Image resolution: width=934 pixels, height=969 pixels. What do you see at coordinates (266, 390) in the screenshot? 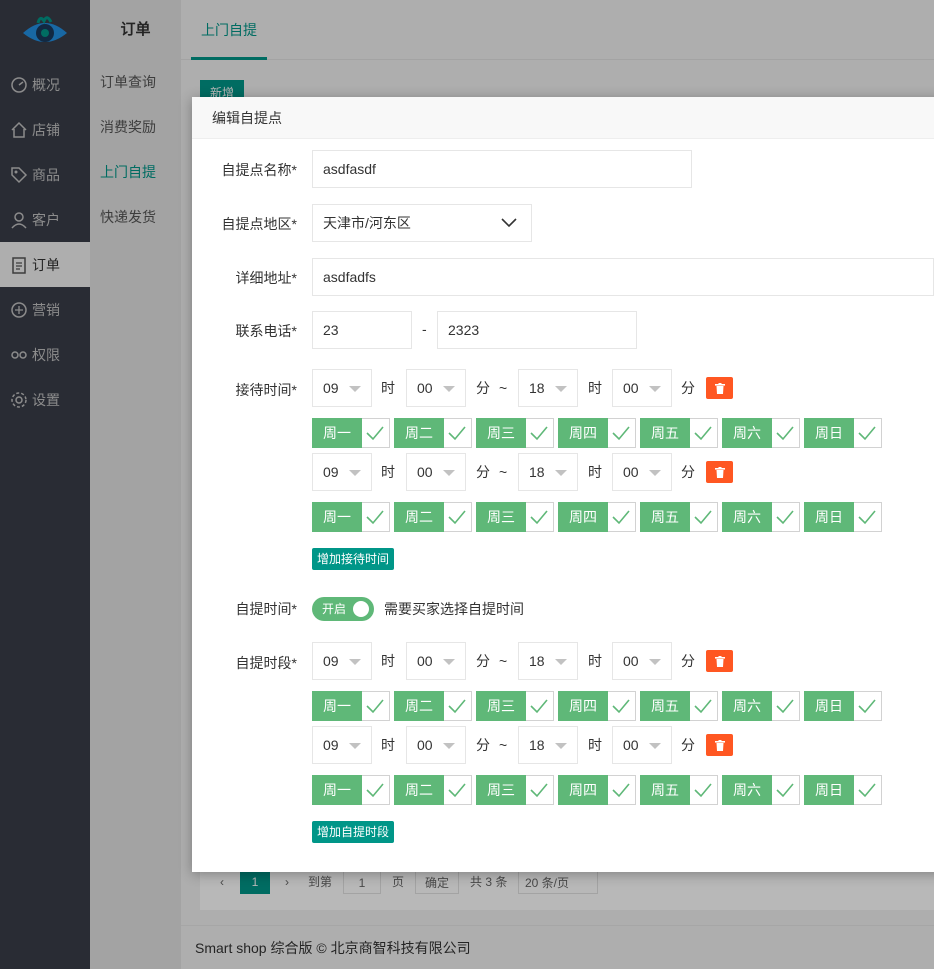
I see `reception-label: 接待时间*` at bounding box center [266, 390].